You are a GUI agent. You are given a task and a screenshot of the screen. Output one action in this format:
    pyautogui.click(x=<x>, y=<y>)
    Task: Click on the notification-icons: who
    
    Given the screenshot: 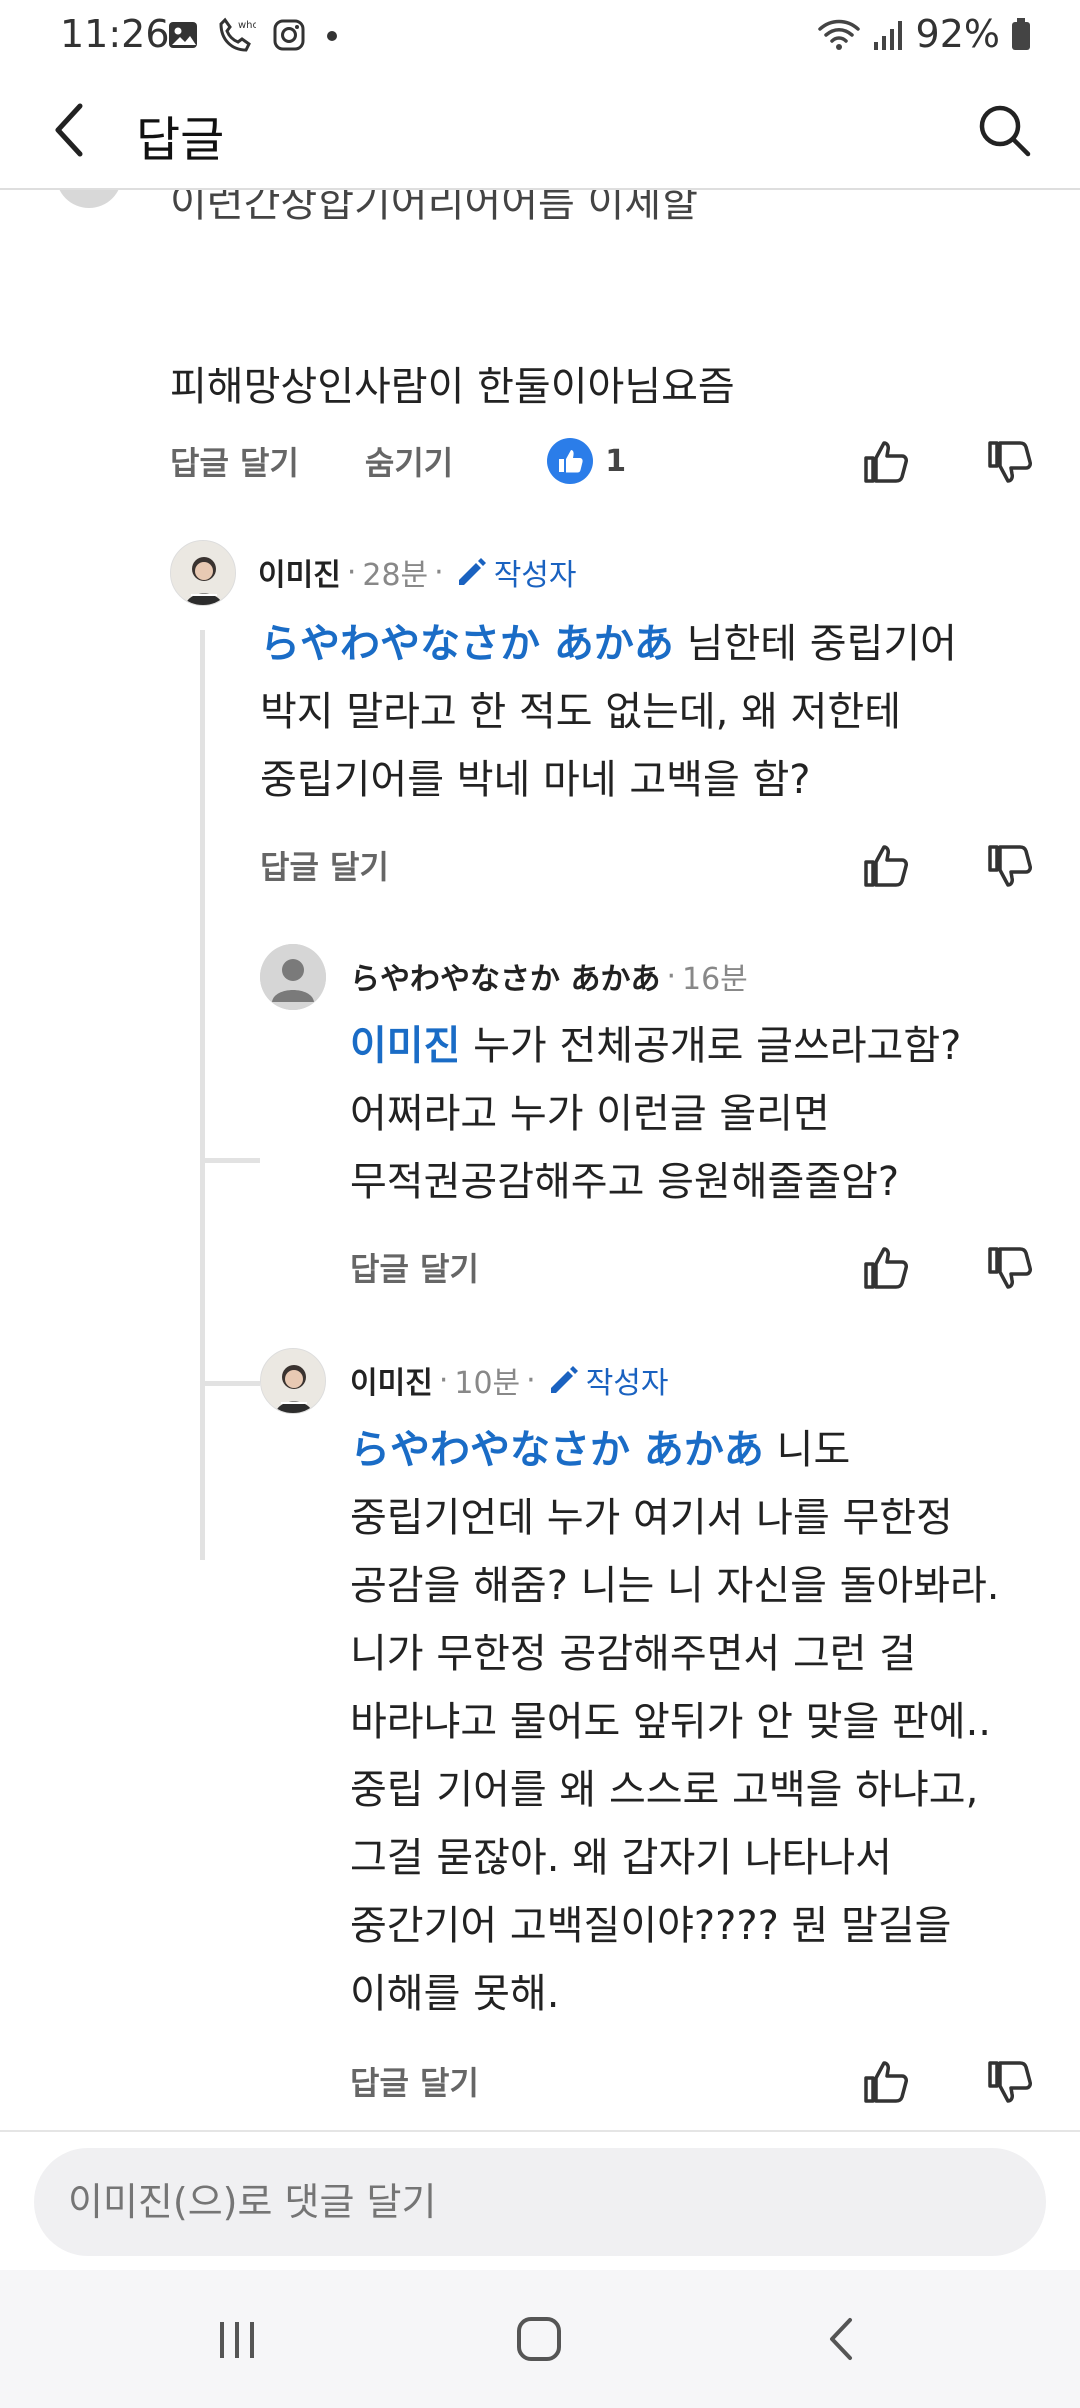 What is the action you would take?
    pyautogui.click(x=254, y=35)
    